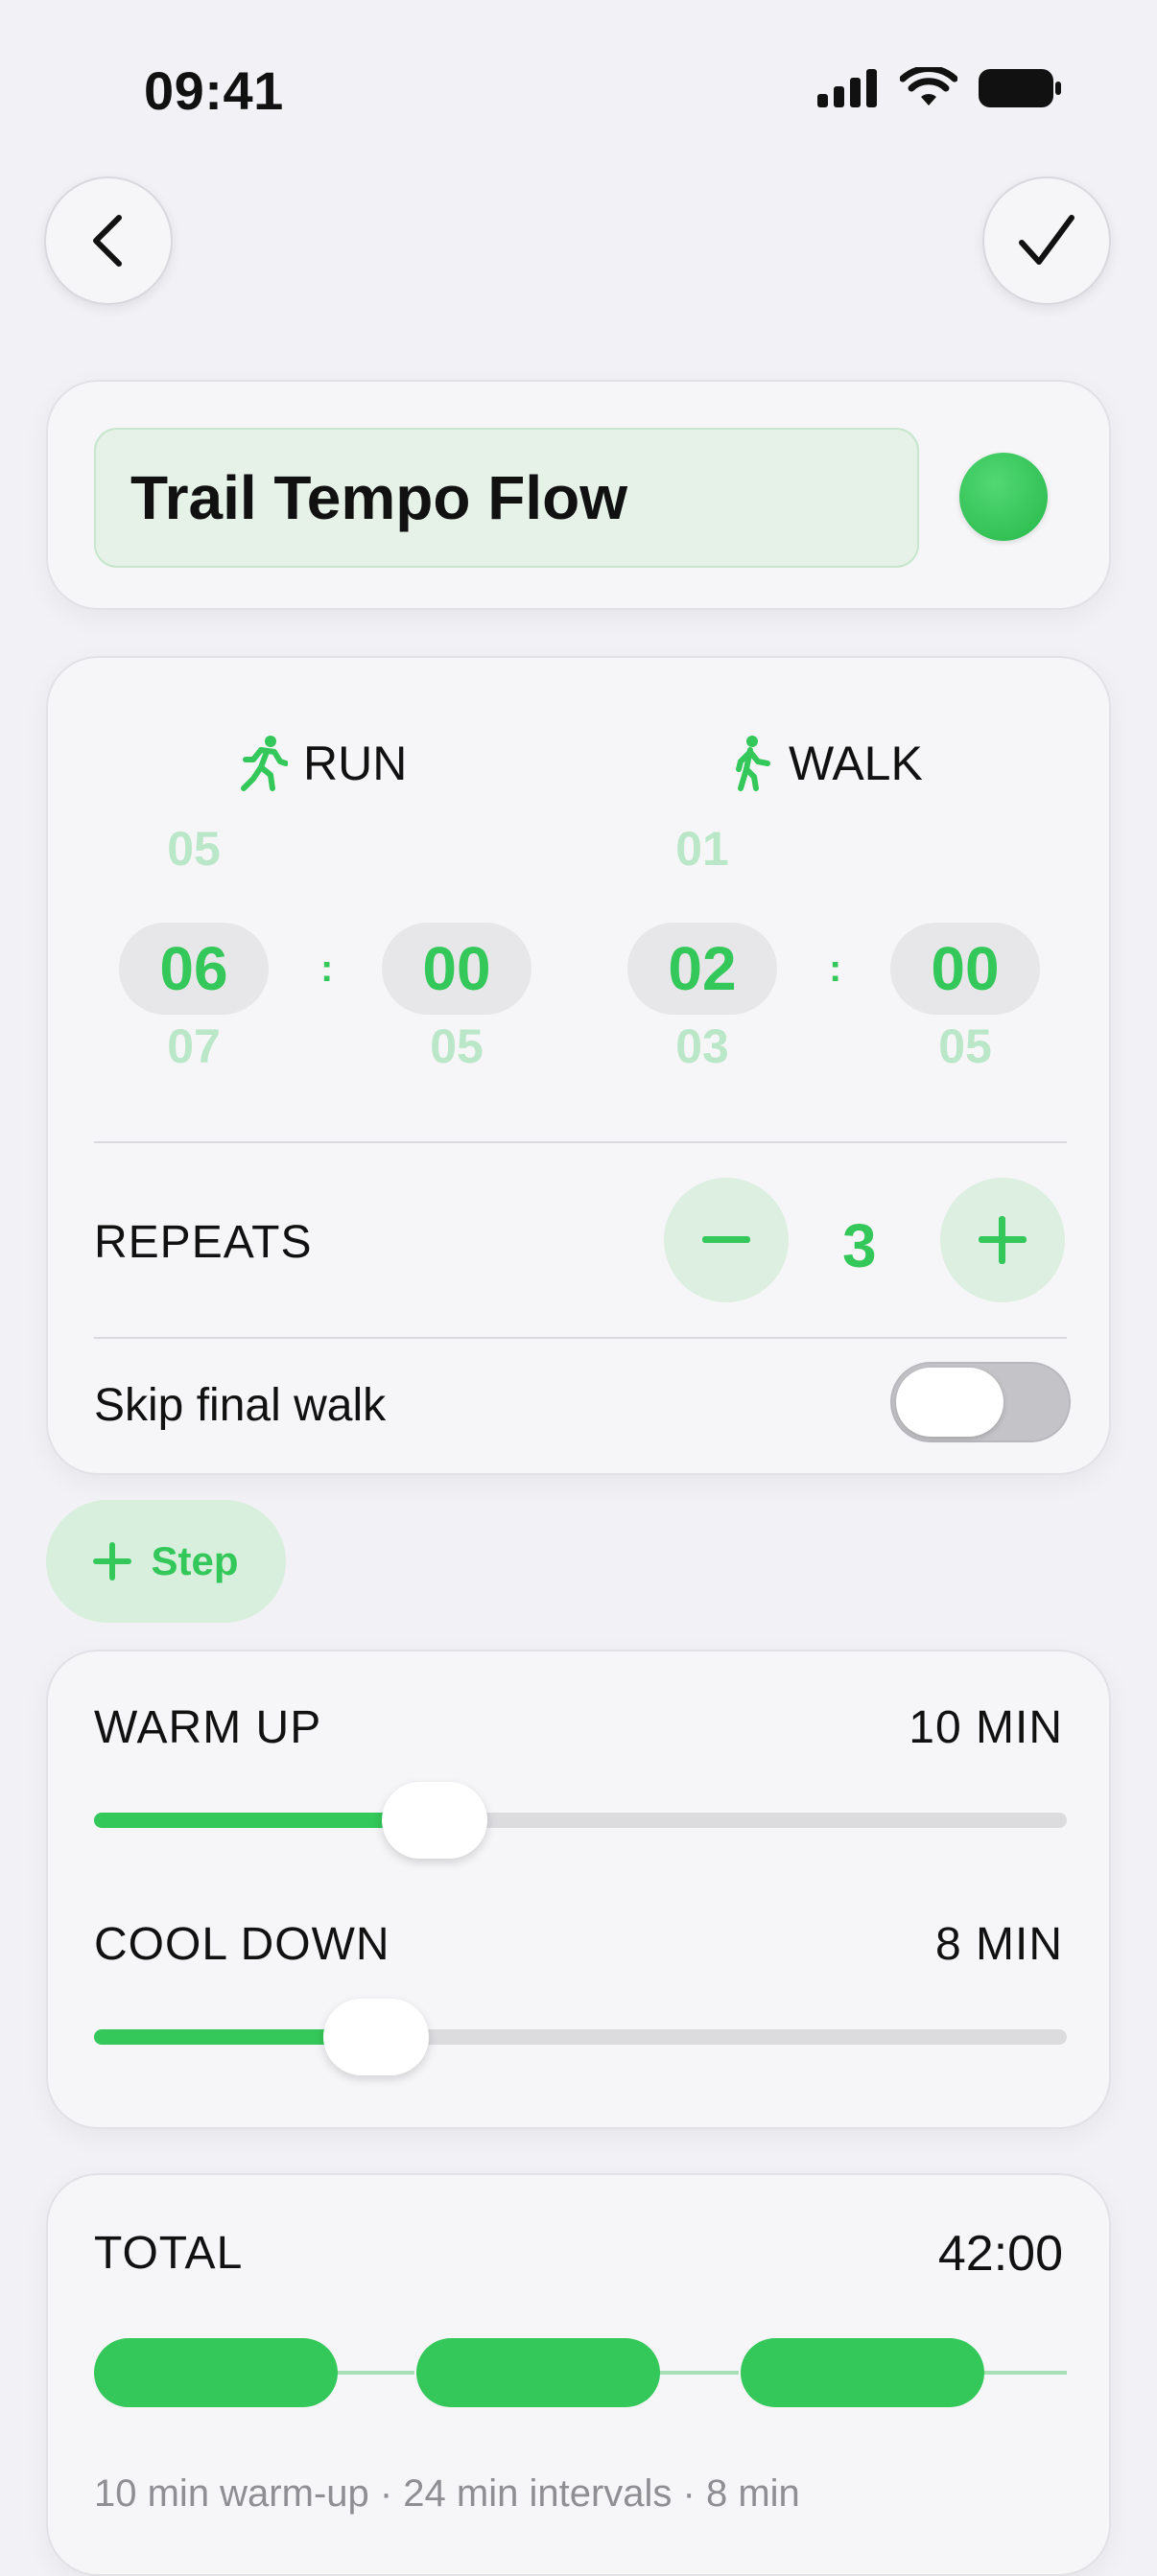 This screenshot has height=2576, width=1157. Describe the element at coordinates (506, 498) in the screenshot. I see `workout-name-input: Trail Tempo Flow` at that location.